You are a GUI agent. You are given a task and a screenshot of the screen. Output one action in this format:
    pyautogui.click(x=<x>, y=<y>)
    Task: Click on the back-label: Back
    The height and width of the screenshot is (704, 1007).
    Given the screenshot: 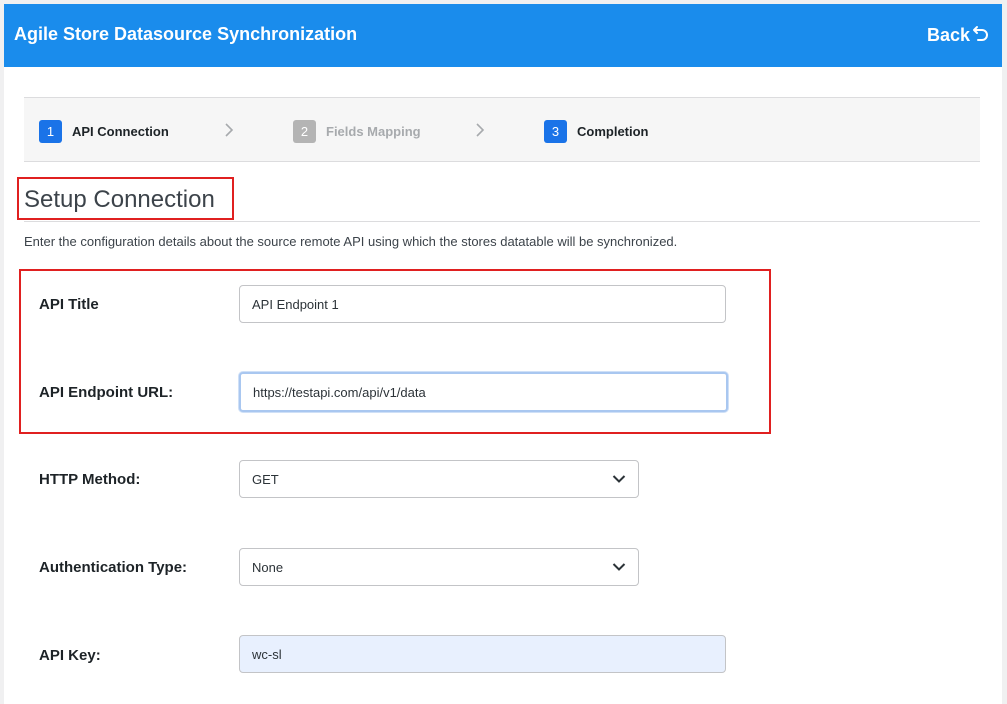 What is the action you would take?
    pyautogui.click(x=948, y=35)
    